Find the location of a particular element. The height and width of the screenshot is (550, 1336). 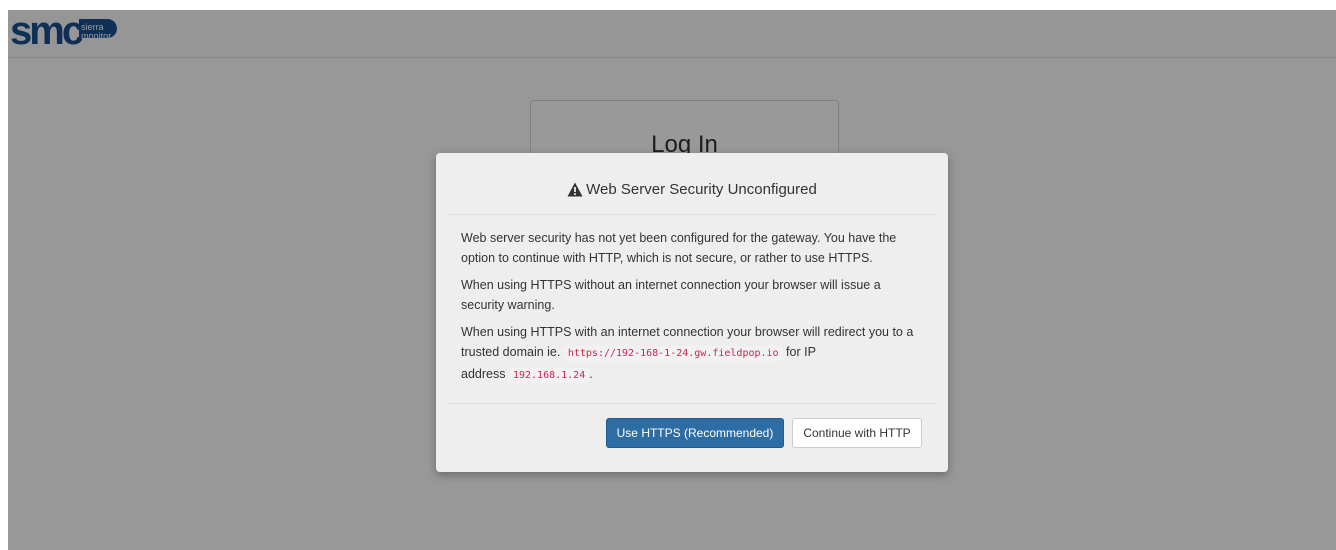

modal-header: Web Server Security Unconfigured is located at coordinates (692, 184).